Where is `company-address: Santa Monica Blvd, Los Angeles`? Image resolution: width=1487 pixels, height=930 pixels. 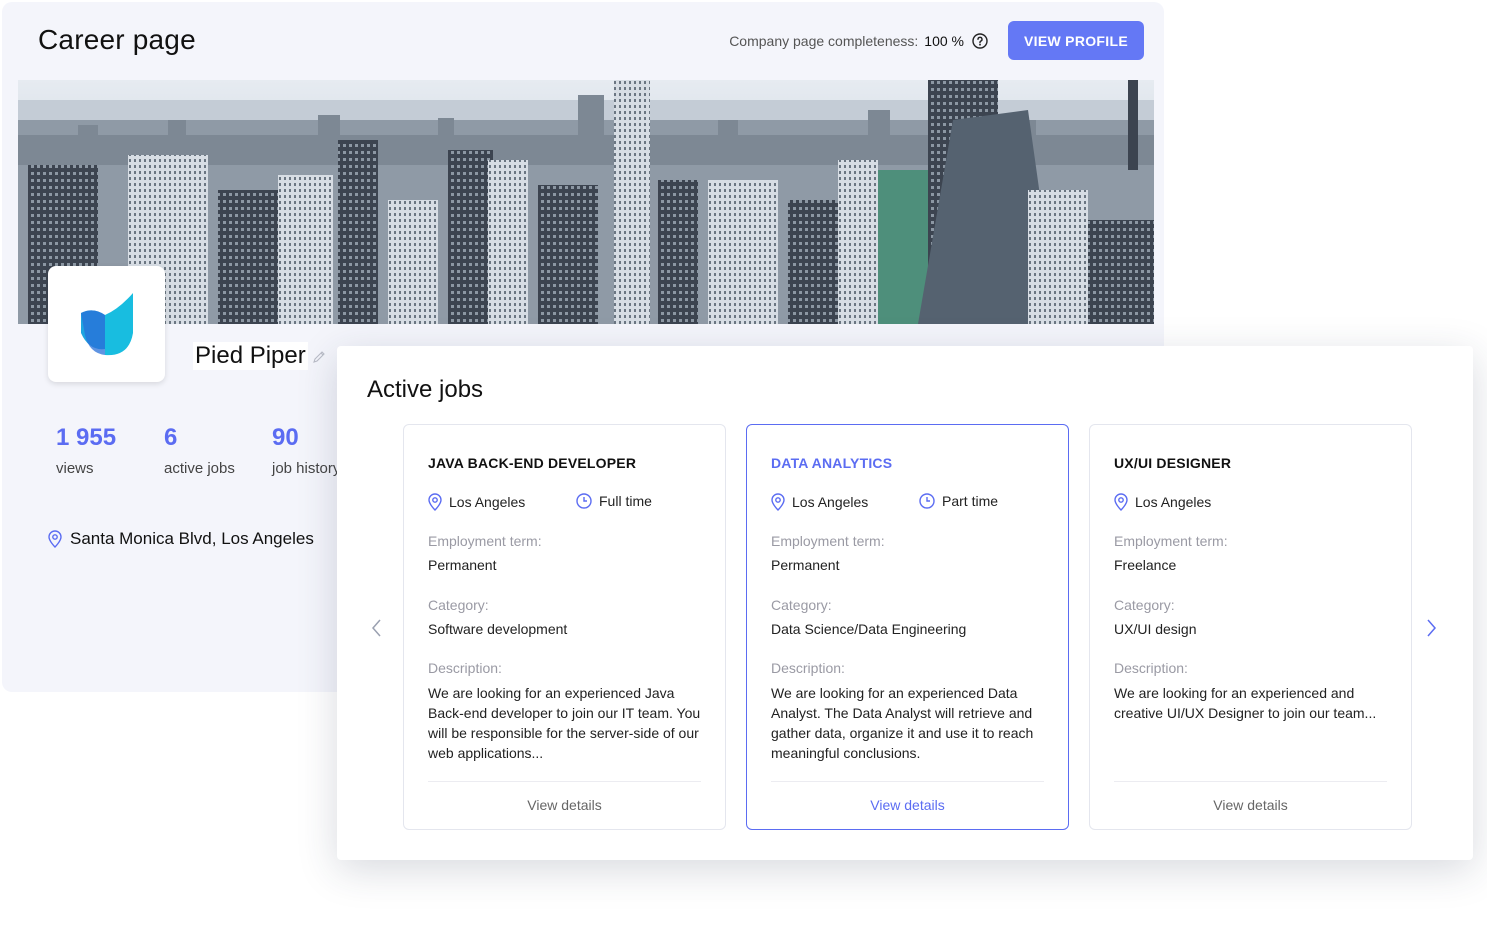 company-address: Santa Monica Blvd, Los Angeles is located at coordinates (181, 539).